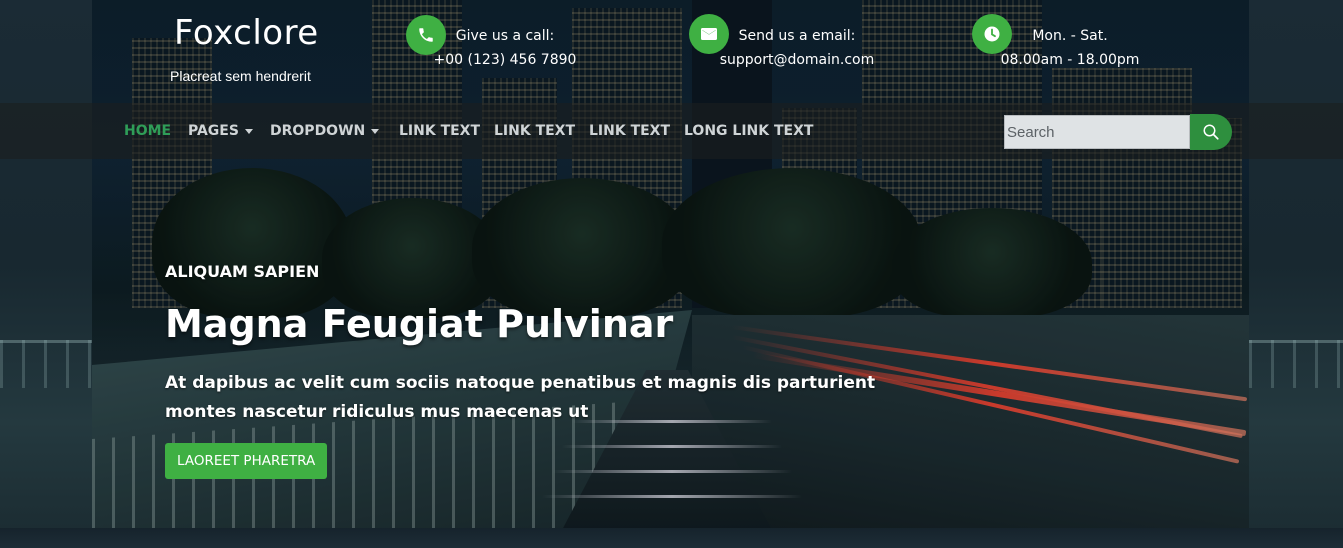 Image resolution: width=1343 pixels, height=548 pixels. I want to click on nav-item-long-link: LONG LINK TEXT, so click(748, 131).